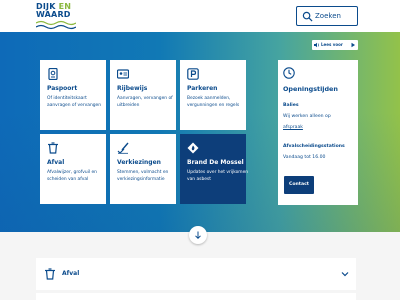 This screenshot has height=300, width=400. What do you see at coordinates (345, 274) in the screenshot?
I see `chevron-down-icon` at bounding box center [345, 274].